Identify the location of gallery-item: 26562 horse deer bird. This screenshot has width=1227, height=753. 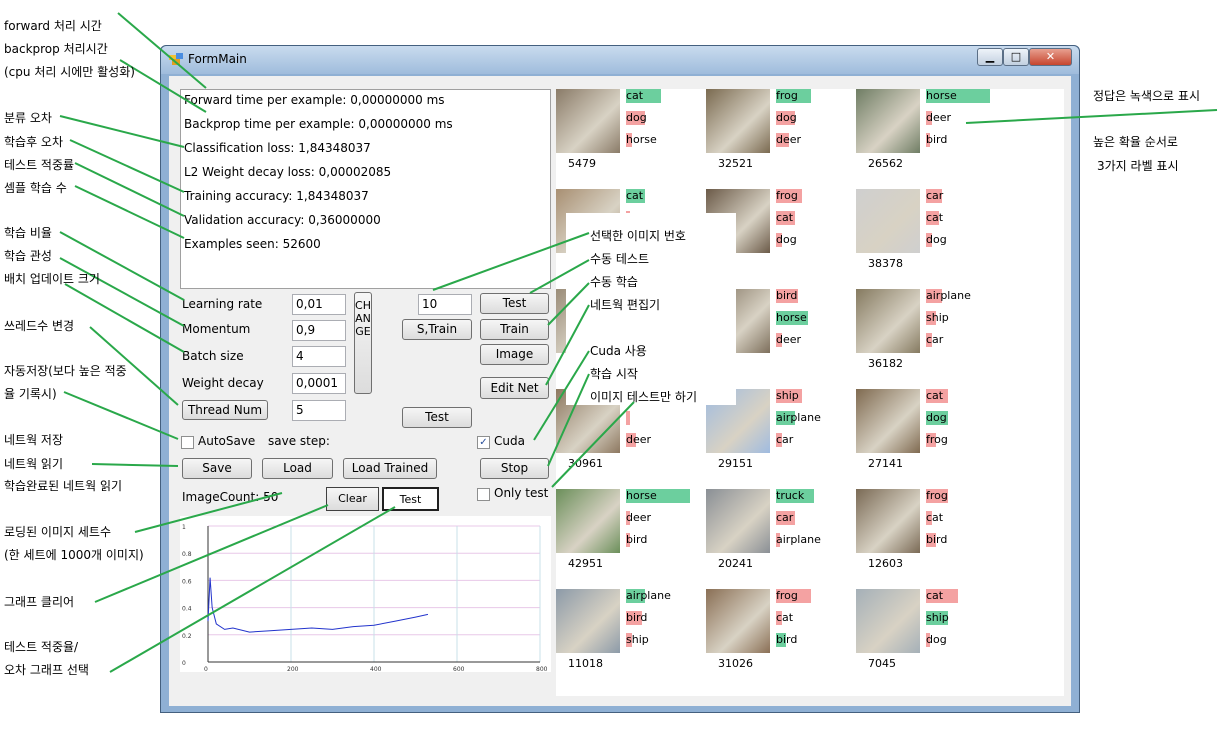
(931, 134).